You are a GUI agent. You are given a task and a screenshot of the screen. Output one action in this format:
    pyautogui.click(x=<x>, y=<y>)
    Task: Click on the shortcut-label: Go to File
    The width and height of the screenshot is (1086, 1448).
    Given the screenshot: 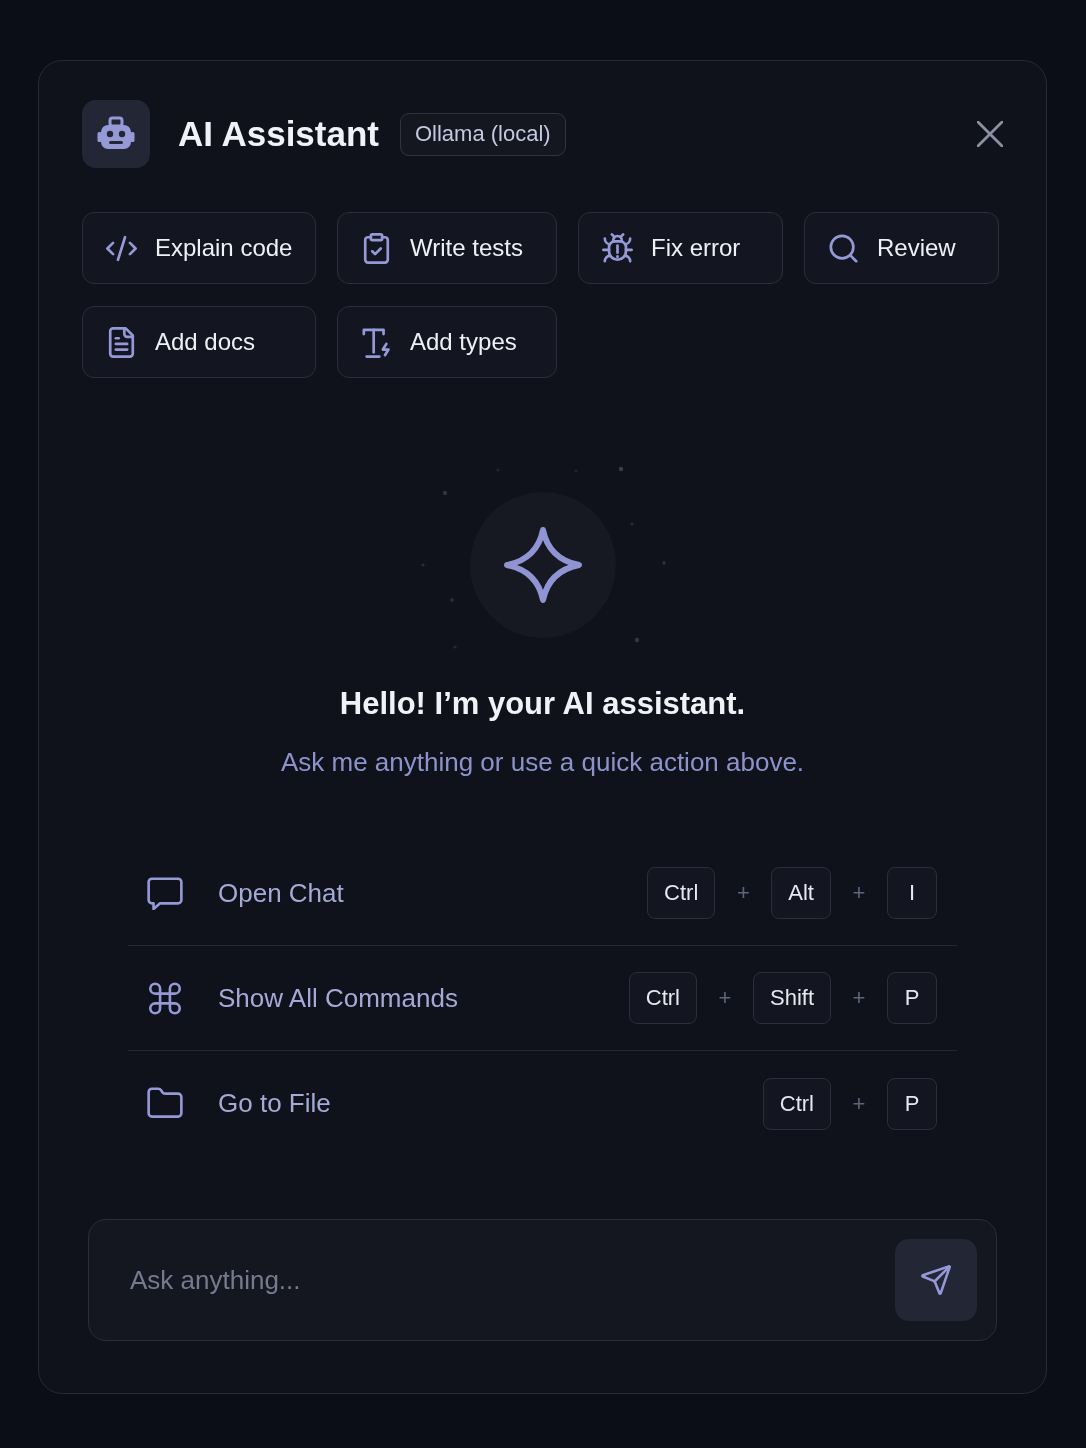 What is the action you would take?
    pyautogui.click(x=274, y=1103)
    